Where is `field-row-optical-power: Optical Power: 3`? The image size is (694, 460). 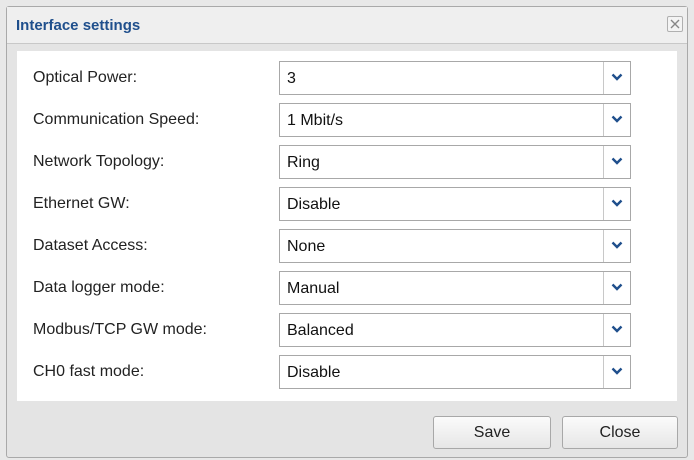
field-row-optical-power: Optical Power: 3 is located at coordinates (347, 78).